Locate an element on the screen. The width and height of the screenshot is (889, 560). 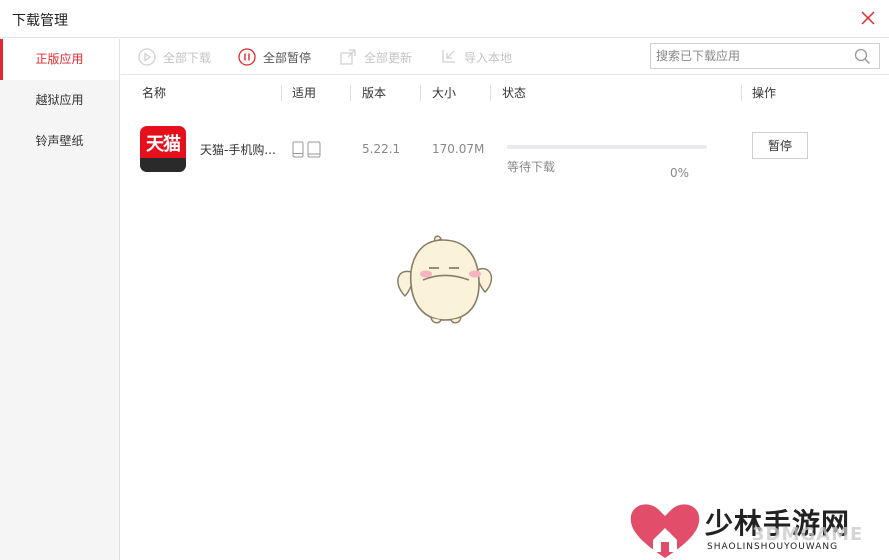
window-title: 下载管理 is located at coordinates (40, 21).